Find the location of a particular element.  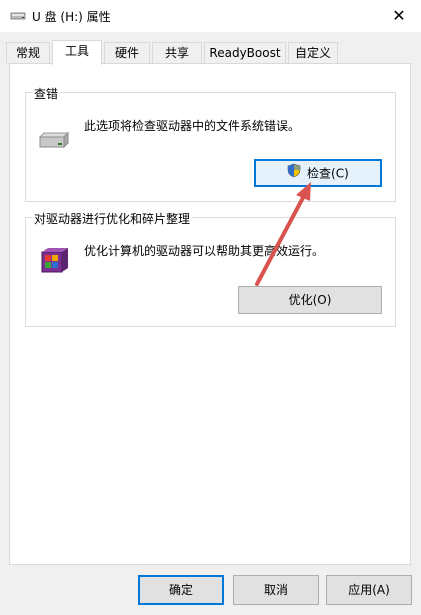

close-icon: ✕ is located at coordinates (399, 15).